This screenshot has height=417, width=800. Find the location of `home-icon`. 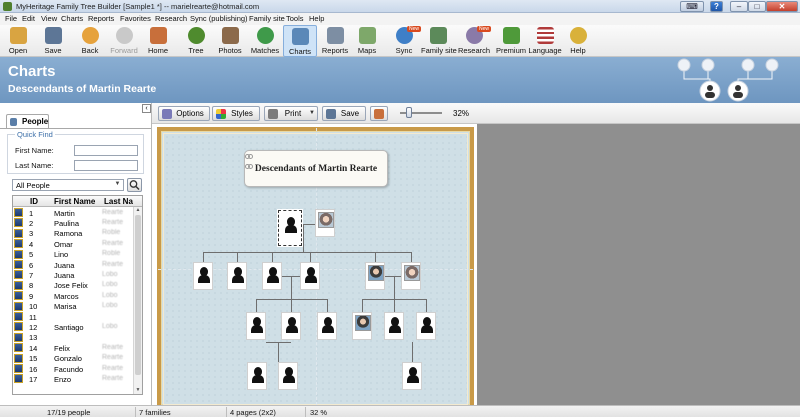

home-icon is located at coordinates (158, 35).